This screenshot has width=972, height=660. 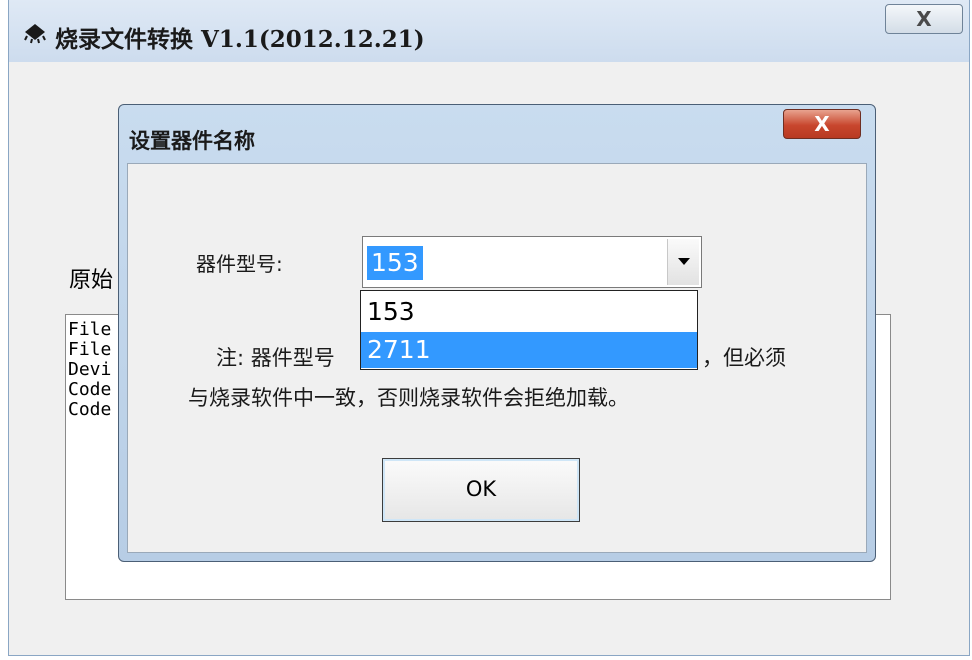 What do you see at coordinates (239, 264) in the screenshot?
I see `device-model-label: 器件型号:` at bounding box center [239, 264].